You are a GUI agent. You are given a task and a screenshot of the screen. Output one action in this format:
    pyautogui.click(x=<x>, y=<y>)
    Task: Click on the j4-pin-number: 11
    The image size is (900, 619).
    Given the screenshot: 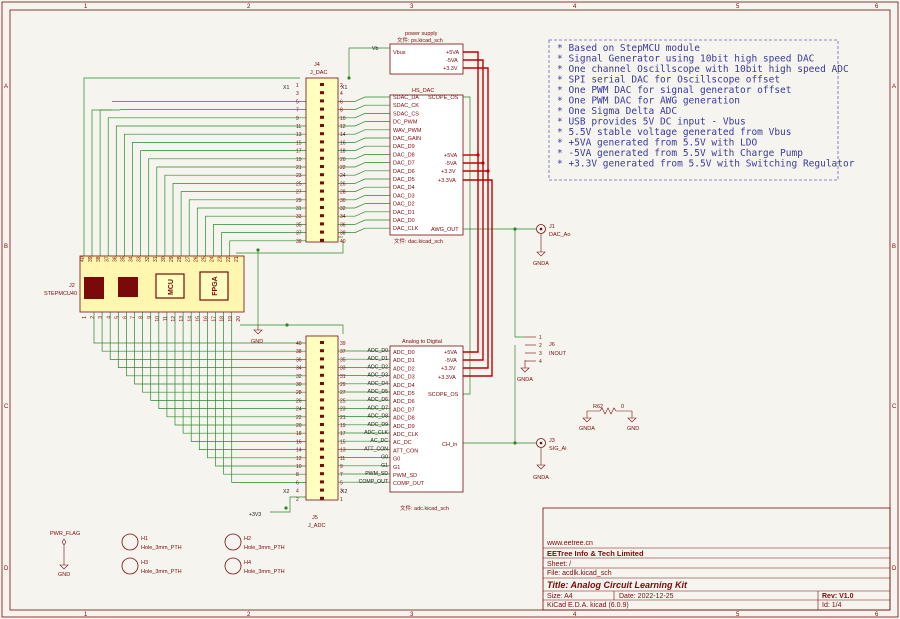 What is the action you would take?
    pyautogui.click(x=298, y=127)
    